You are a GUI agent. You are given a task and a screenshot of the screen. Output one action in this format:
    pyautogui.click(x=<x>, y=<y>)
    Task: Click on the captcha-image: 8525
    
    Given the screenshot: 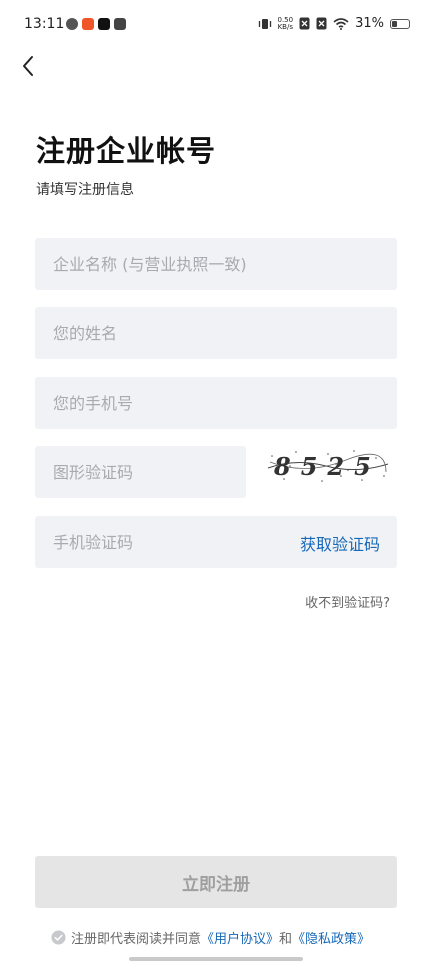 What is the action you would take?
    pyautogui.click(x=328, y=466)
    